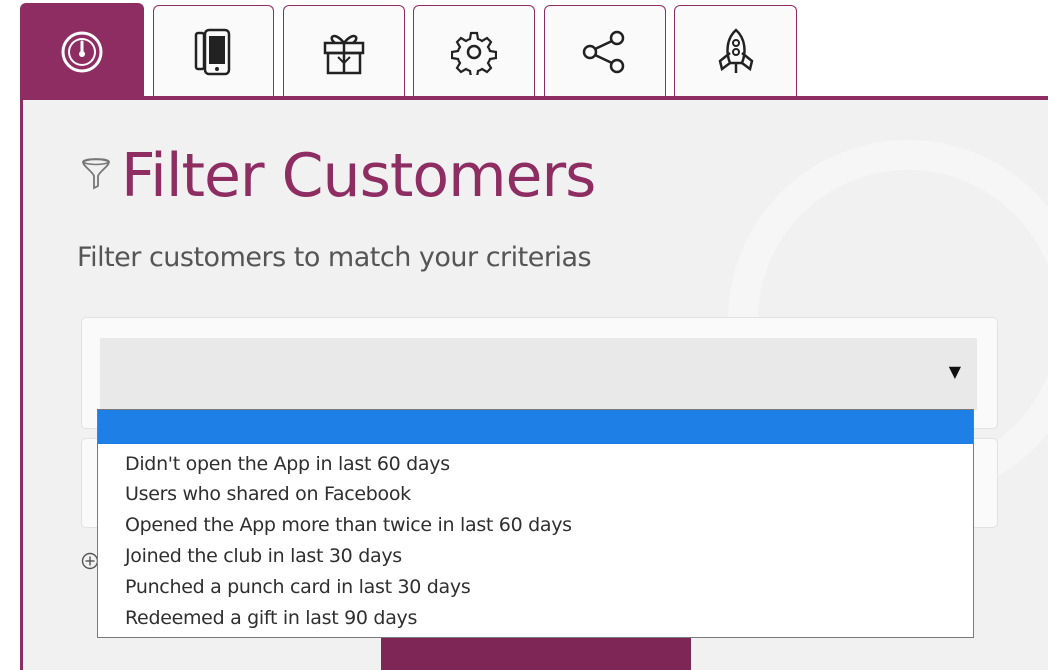  Describe the element at coordinates (535, 427) in the screenshot. I see `dropdown-option-empty` at that location.